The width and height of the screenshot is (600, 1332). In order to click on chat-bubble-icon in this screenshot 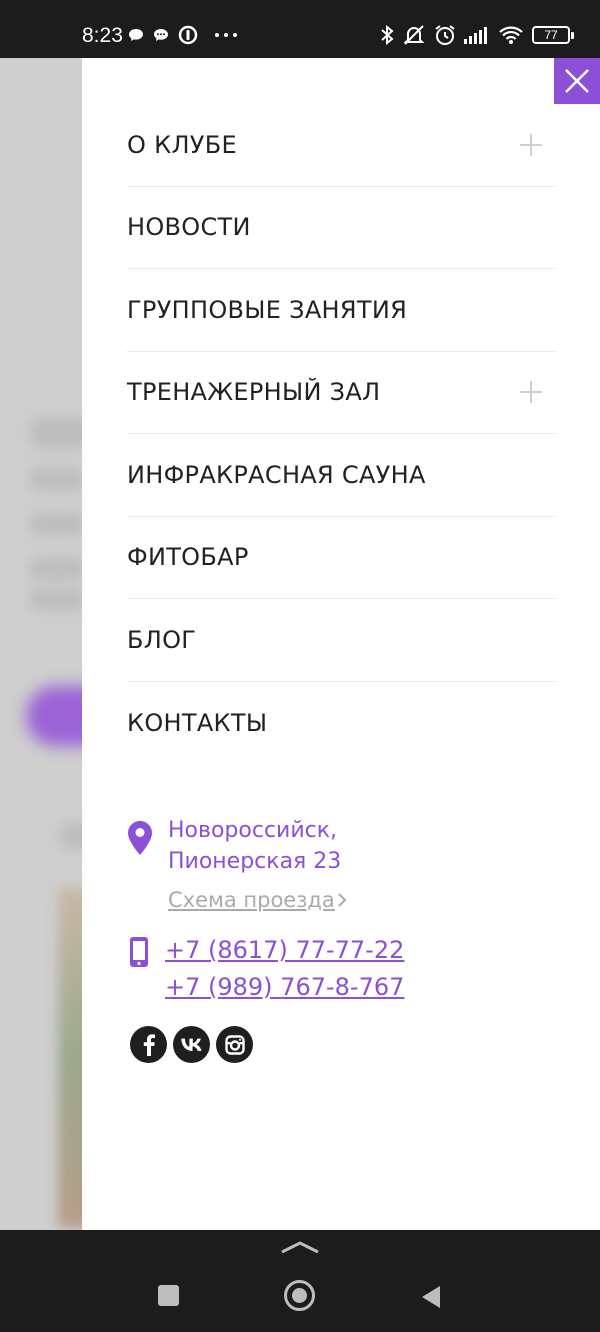, I will do `click(136, 35)`.